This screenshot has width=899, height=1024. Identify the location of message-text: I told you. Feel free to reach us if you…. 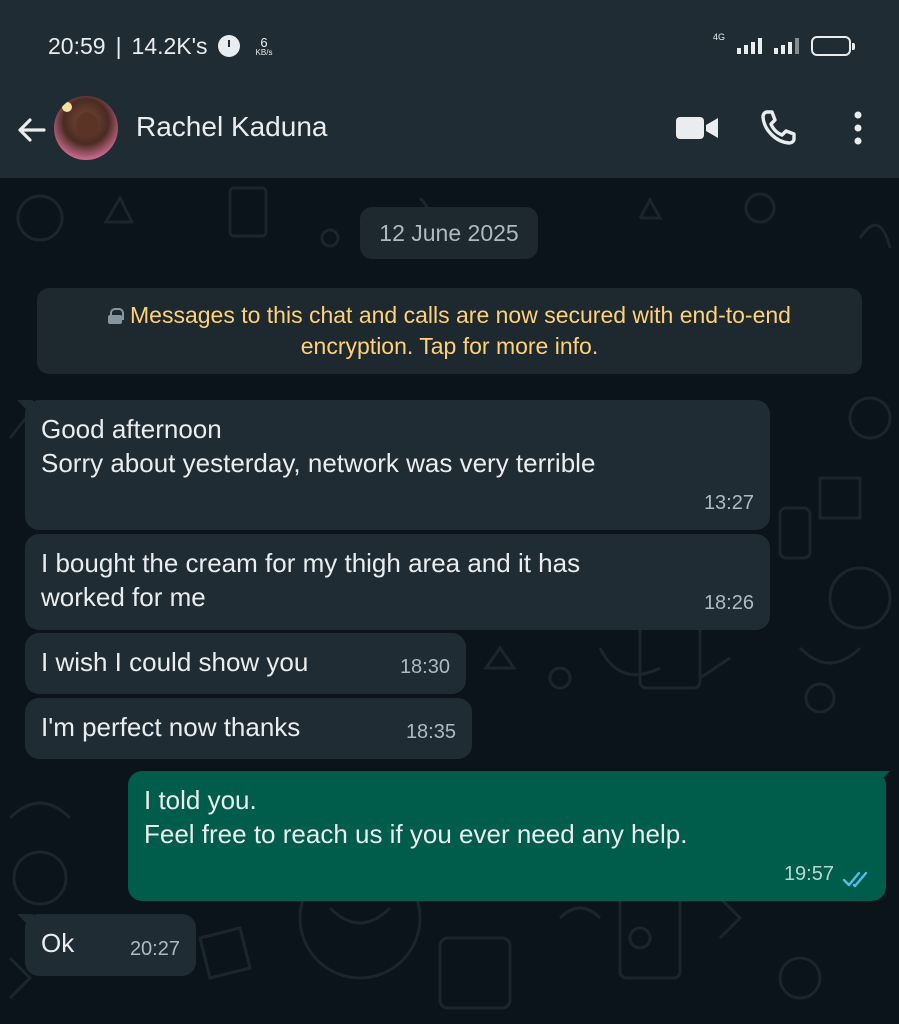
(416, 817).